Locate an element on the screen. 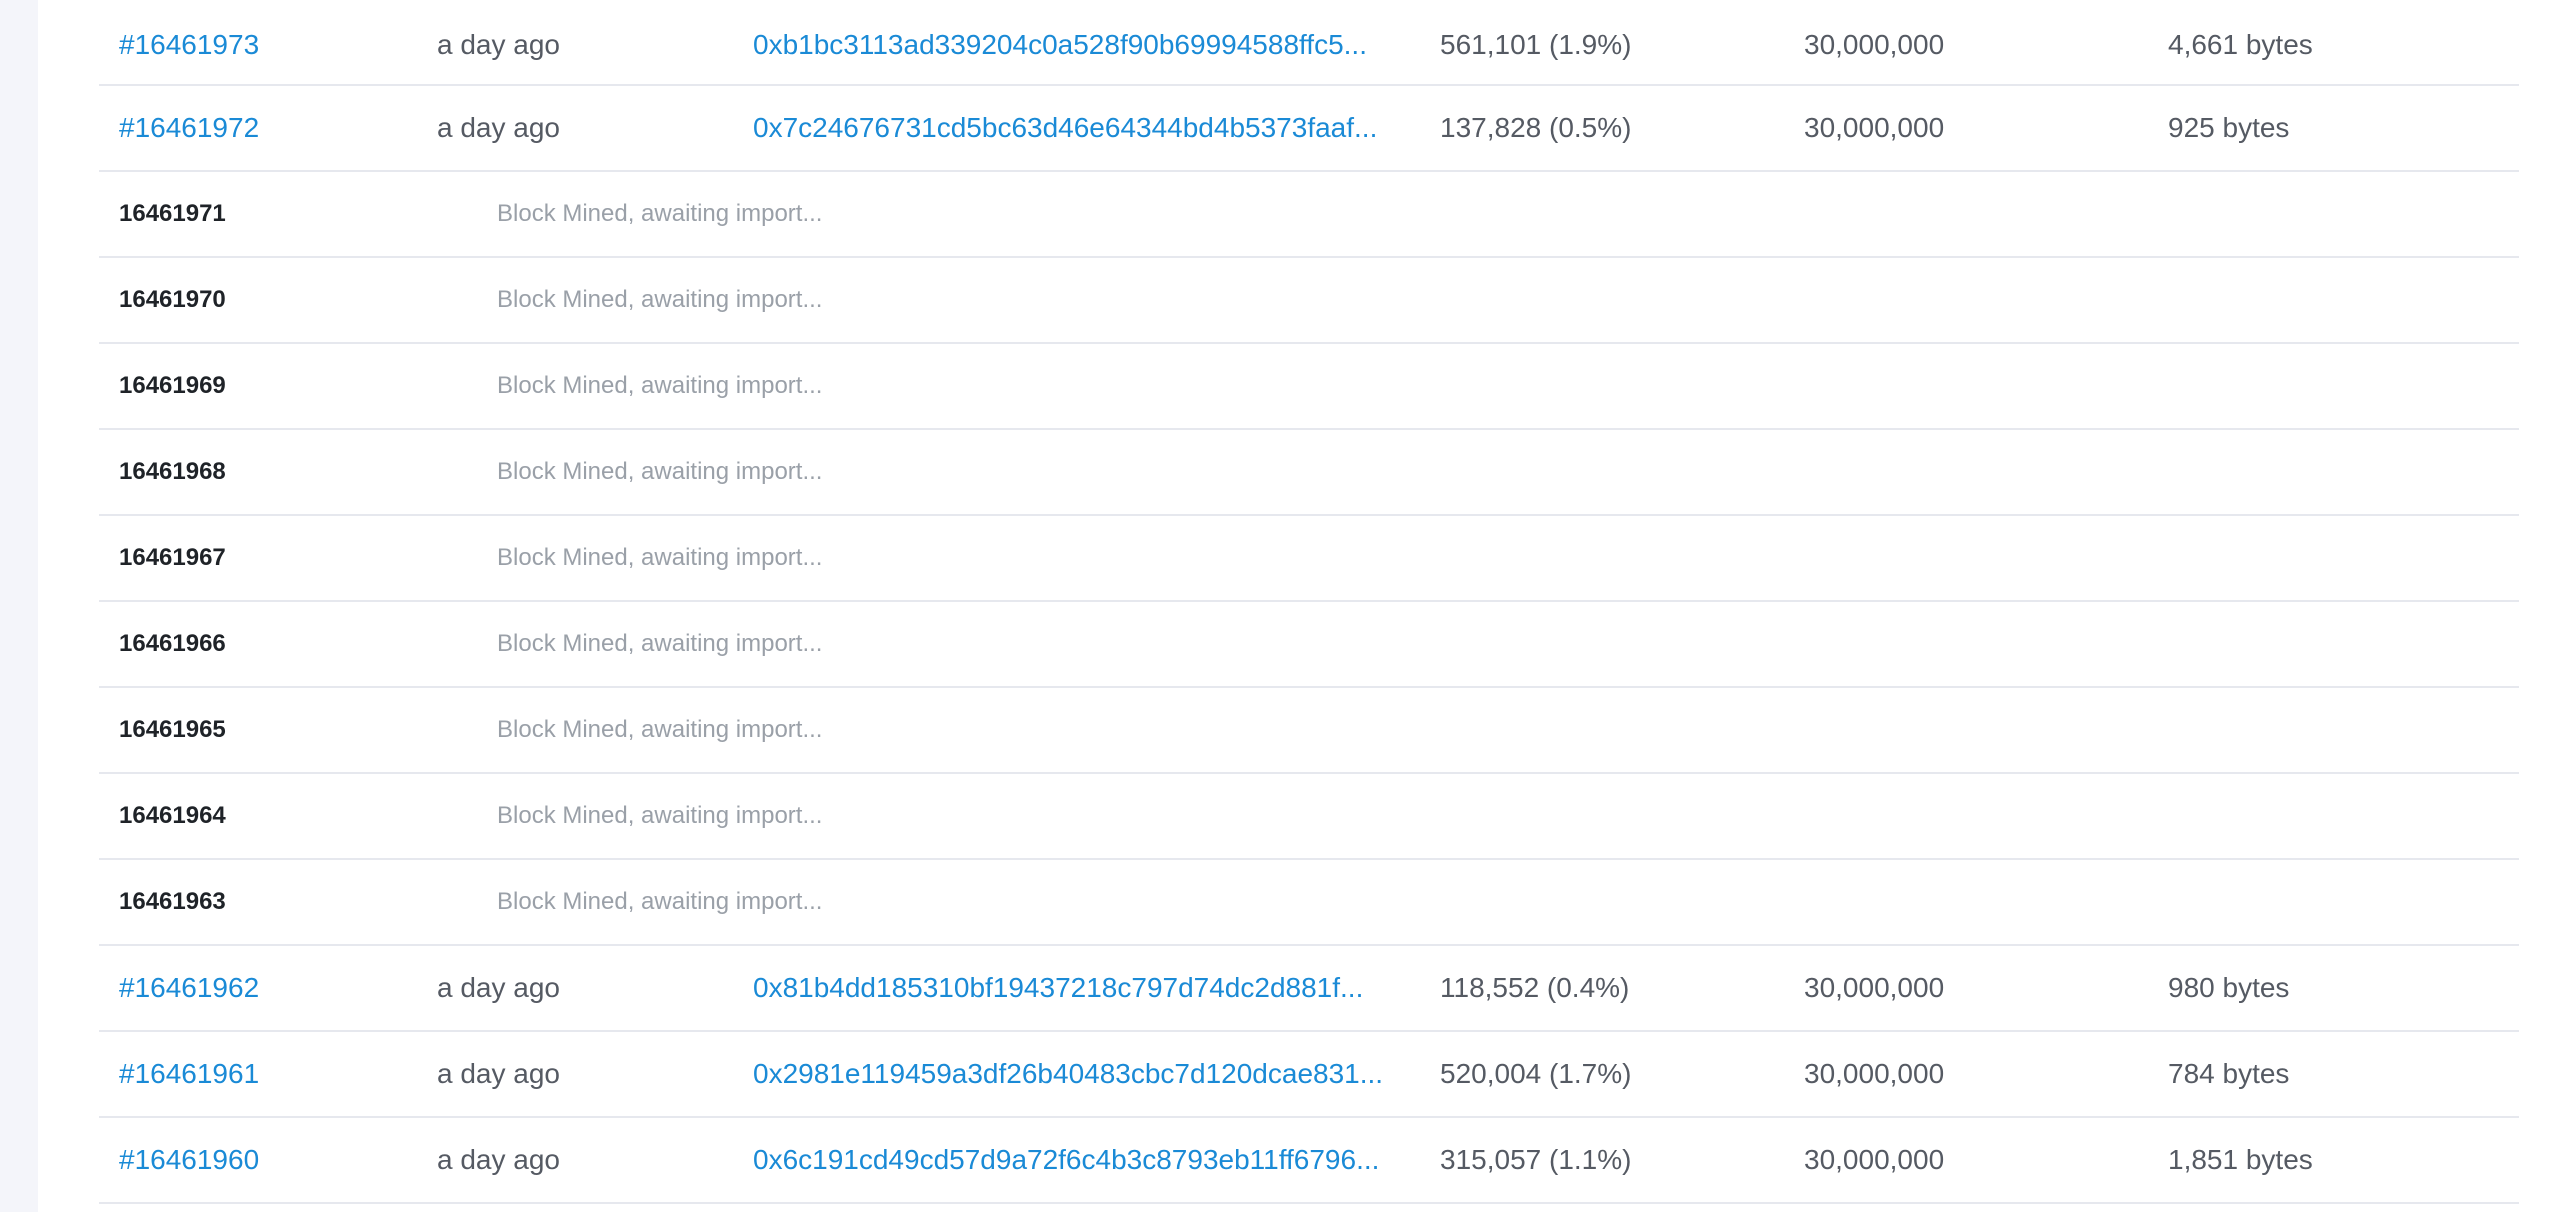 The image size is (2570, 1212). gas-used-cell: 315,057 (1.1%) is located at coordinates (1610, 1160).